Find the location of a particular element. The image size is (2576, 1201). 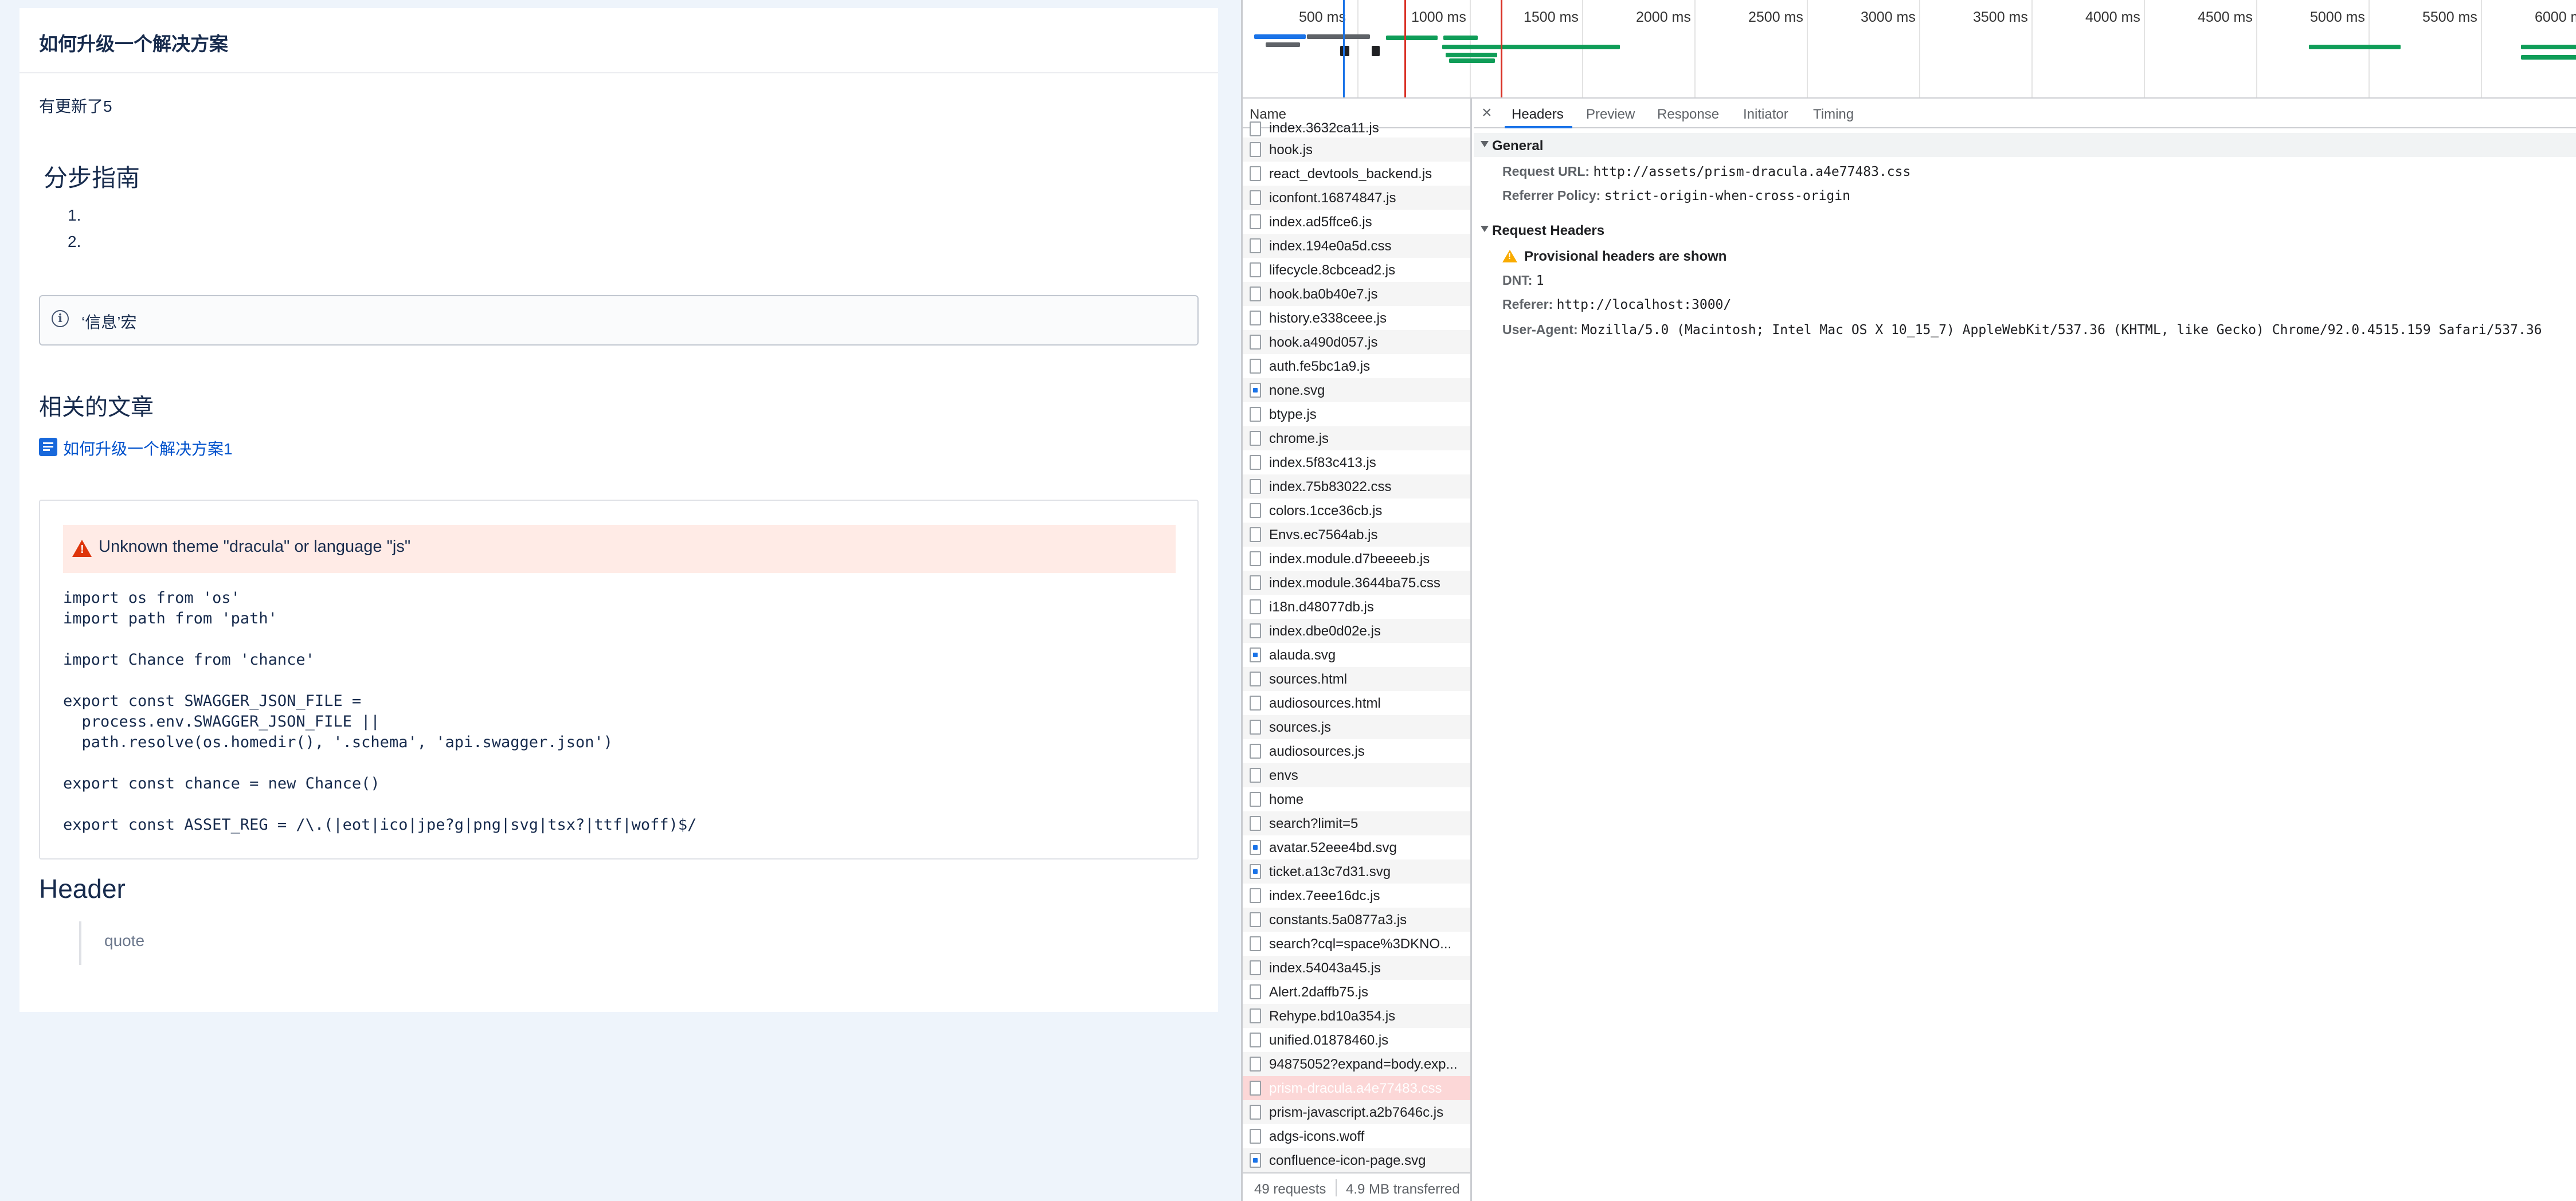

tab-response: Response is located at coordinates (1688, 115).